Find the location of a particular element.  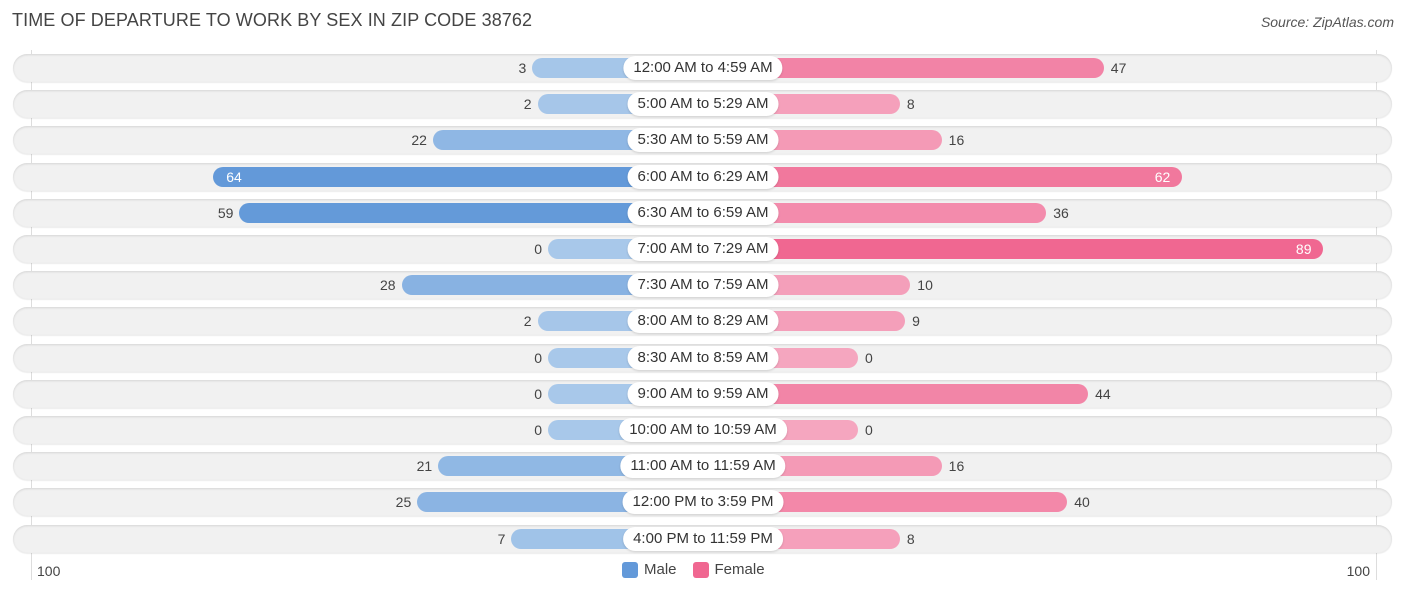

female-swatch is located at coordinates (700, 569).